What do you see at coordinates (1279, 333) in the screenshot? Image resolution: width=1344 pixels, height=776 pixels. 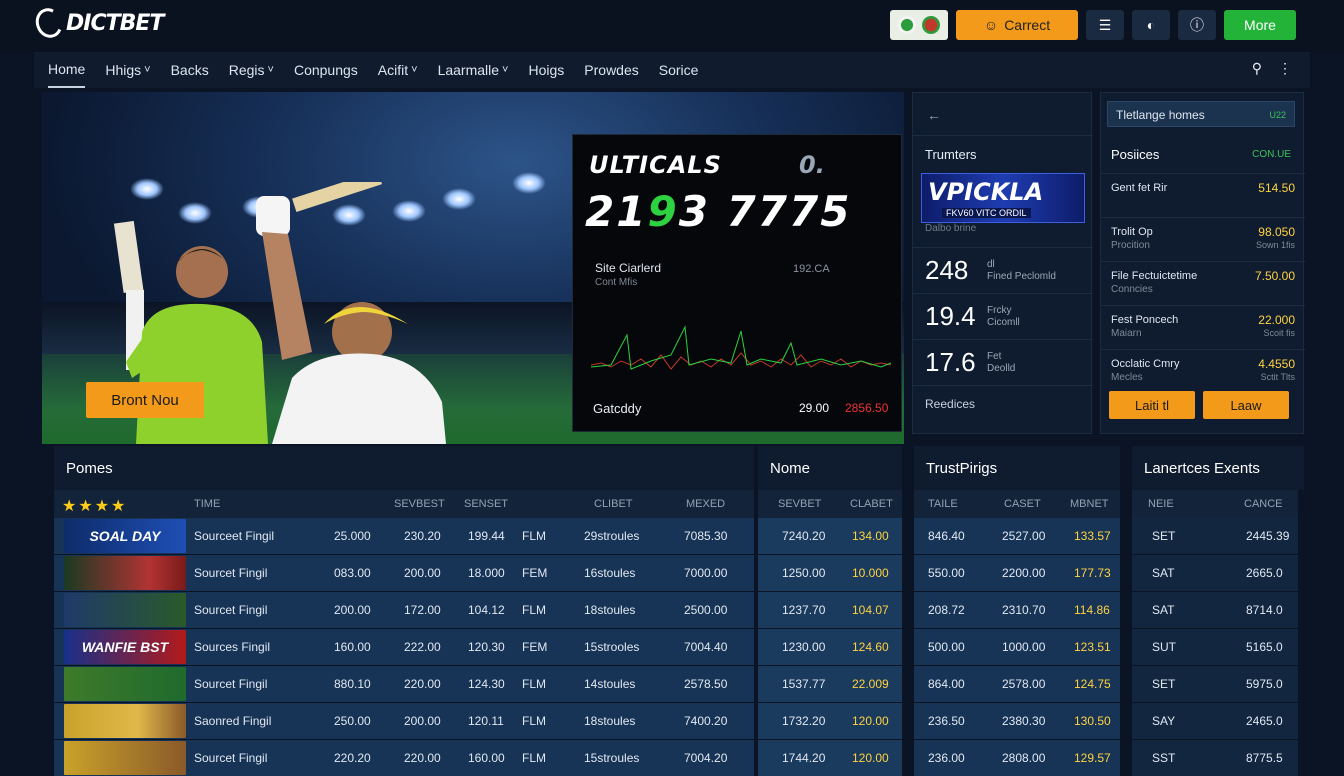 I see `table-cell: Scoit fis` at bounding box center [1279, 333].